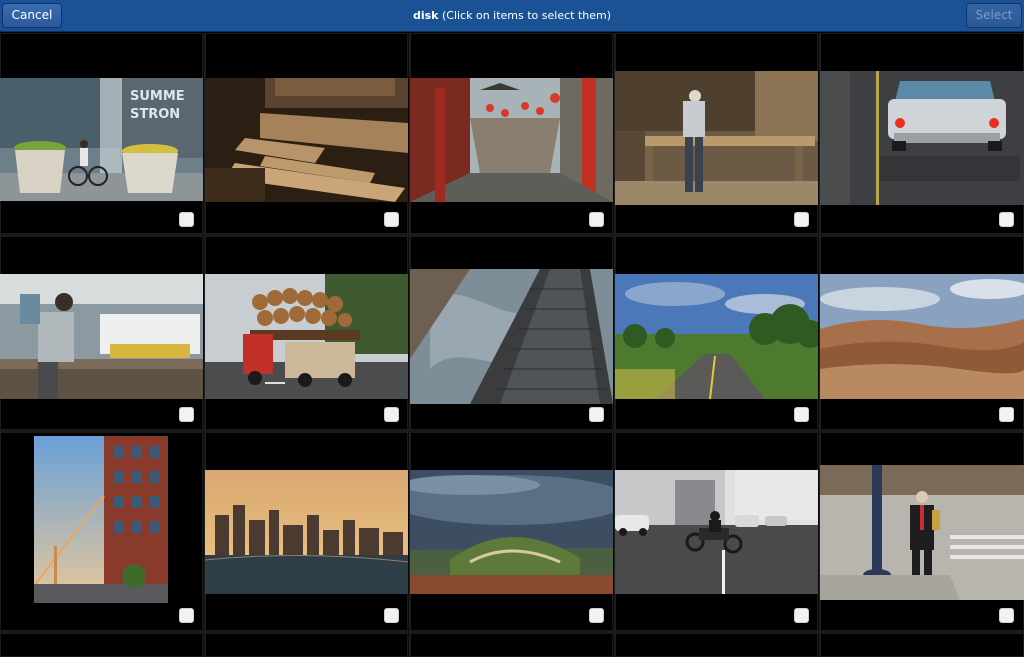 This screenshot has width=1024, height=657. I want to click on photo-man-street-corner, so click(922, 532).